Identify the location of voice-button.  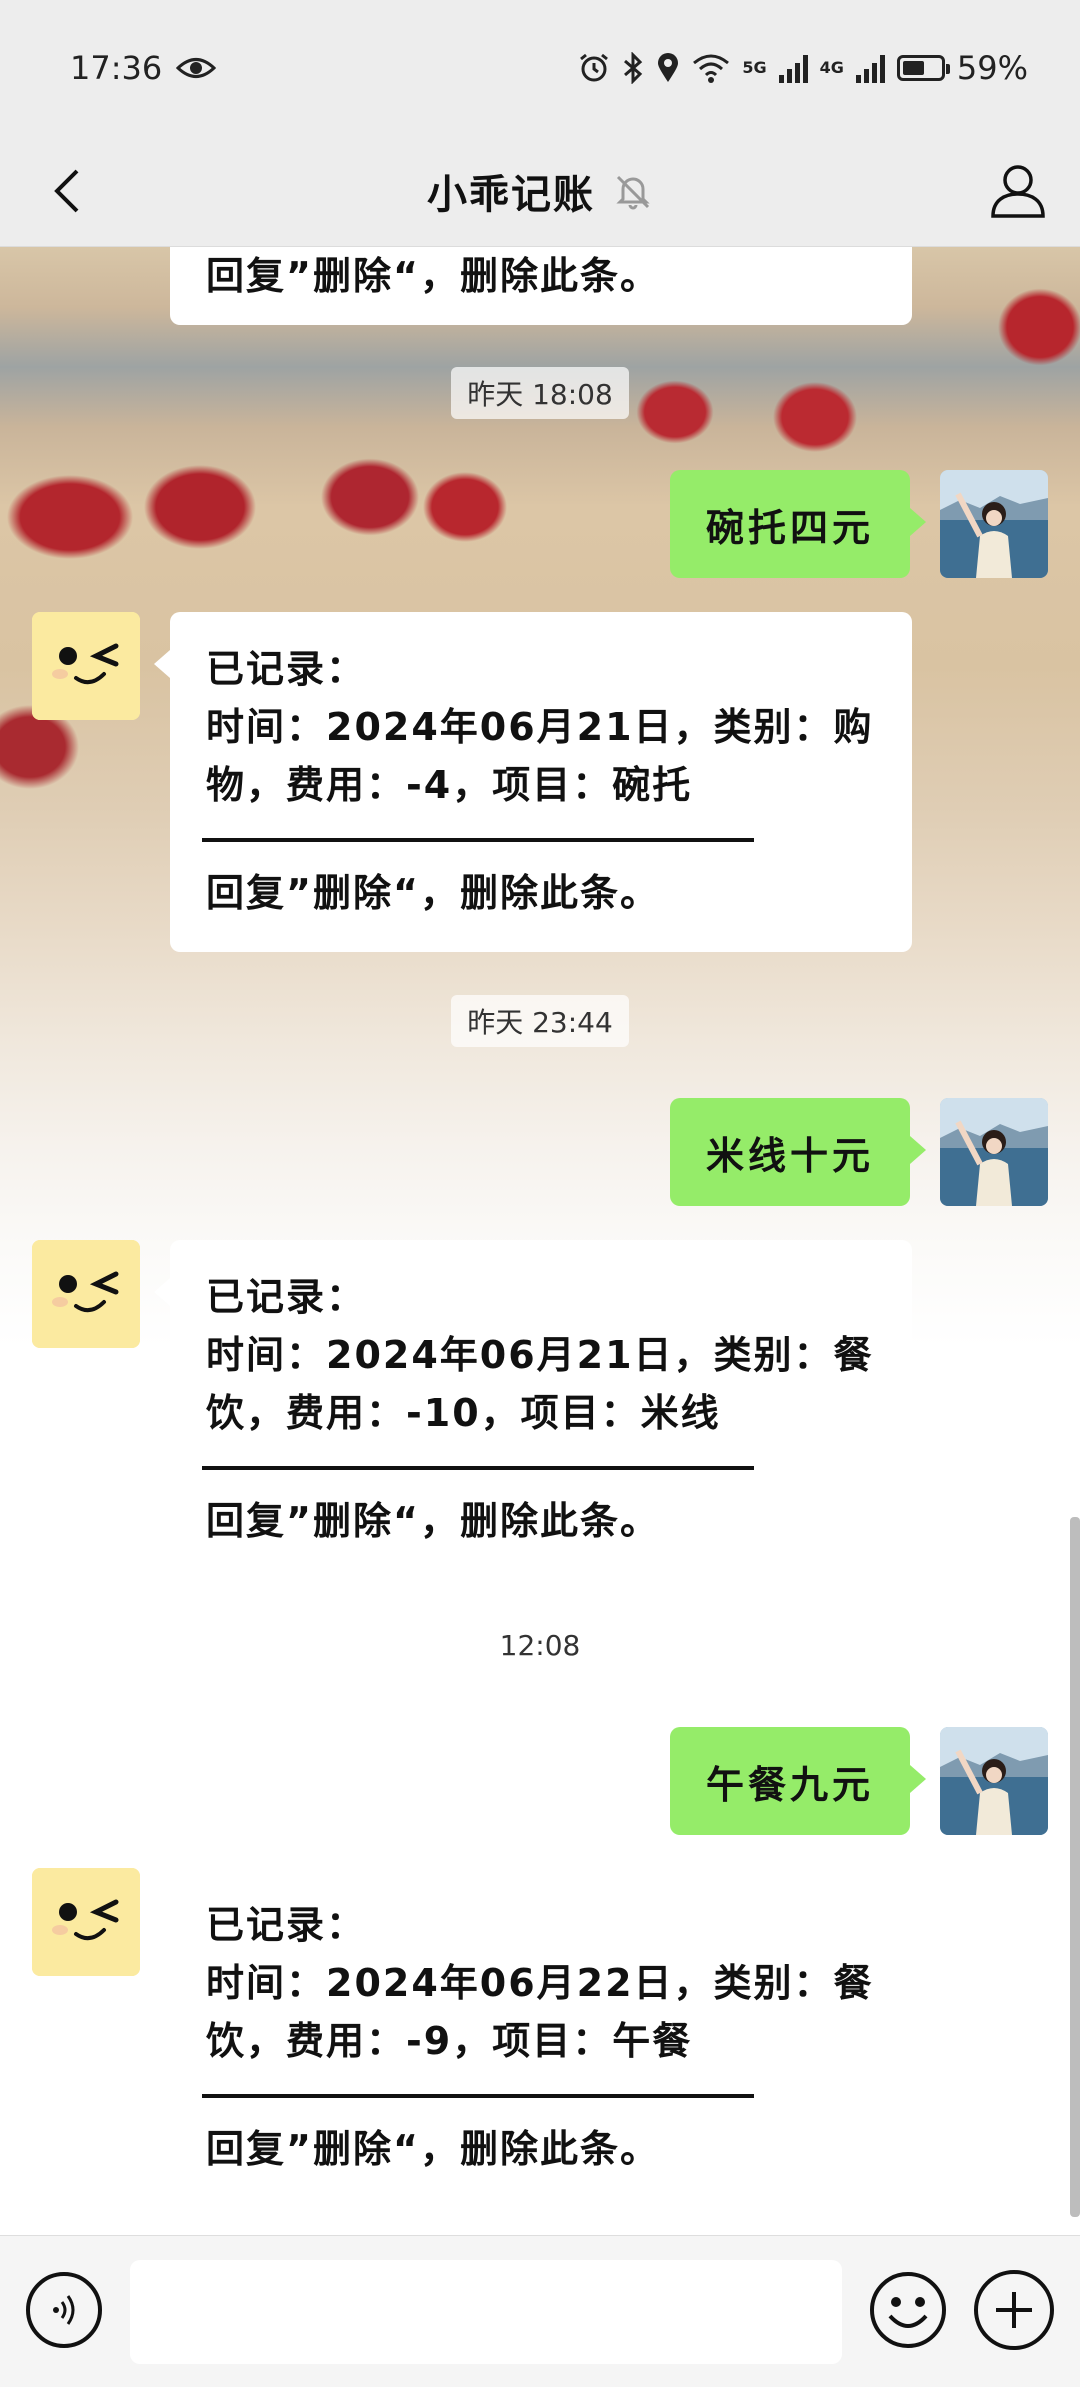
(64, 2310).